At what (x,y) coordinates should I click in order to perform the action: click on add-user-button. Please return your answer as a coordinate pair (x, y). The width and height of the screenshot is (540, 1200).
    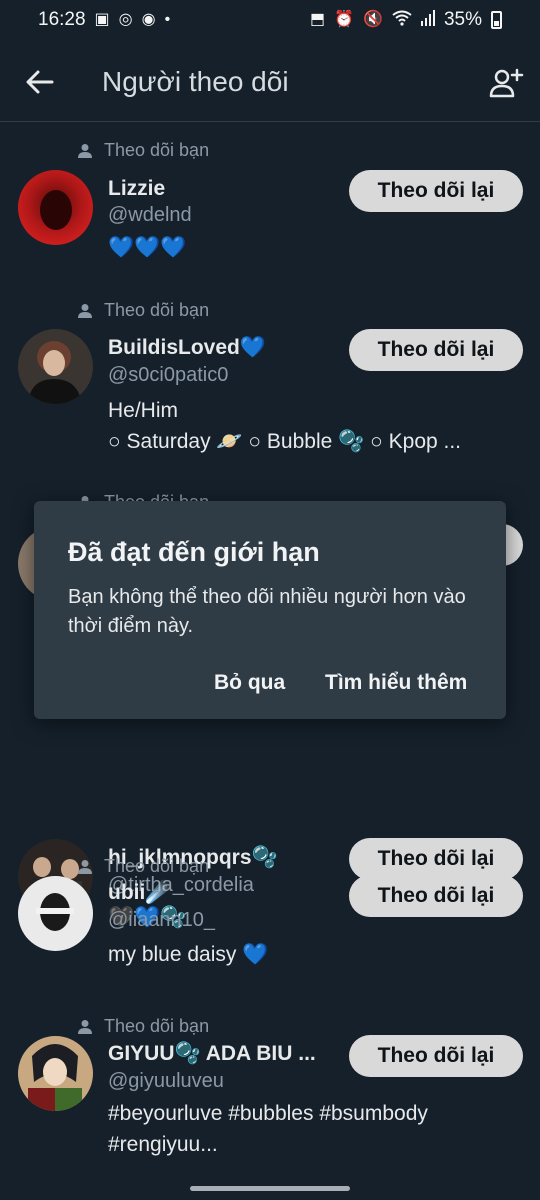
    Looking at the image, I should click on (506, 84).